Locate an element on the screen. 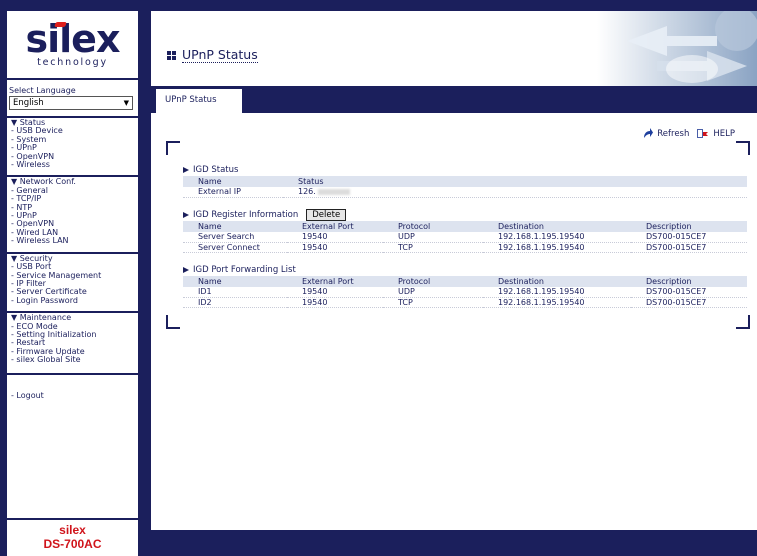 This screenshot has width=757, height=556. help-book-icon is located at coordinates (703, 133).